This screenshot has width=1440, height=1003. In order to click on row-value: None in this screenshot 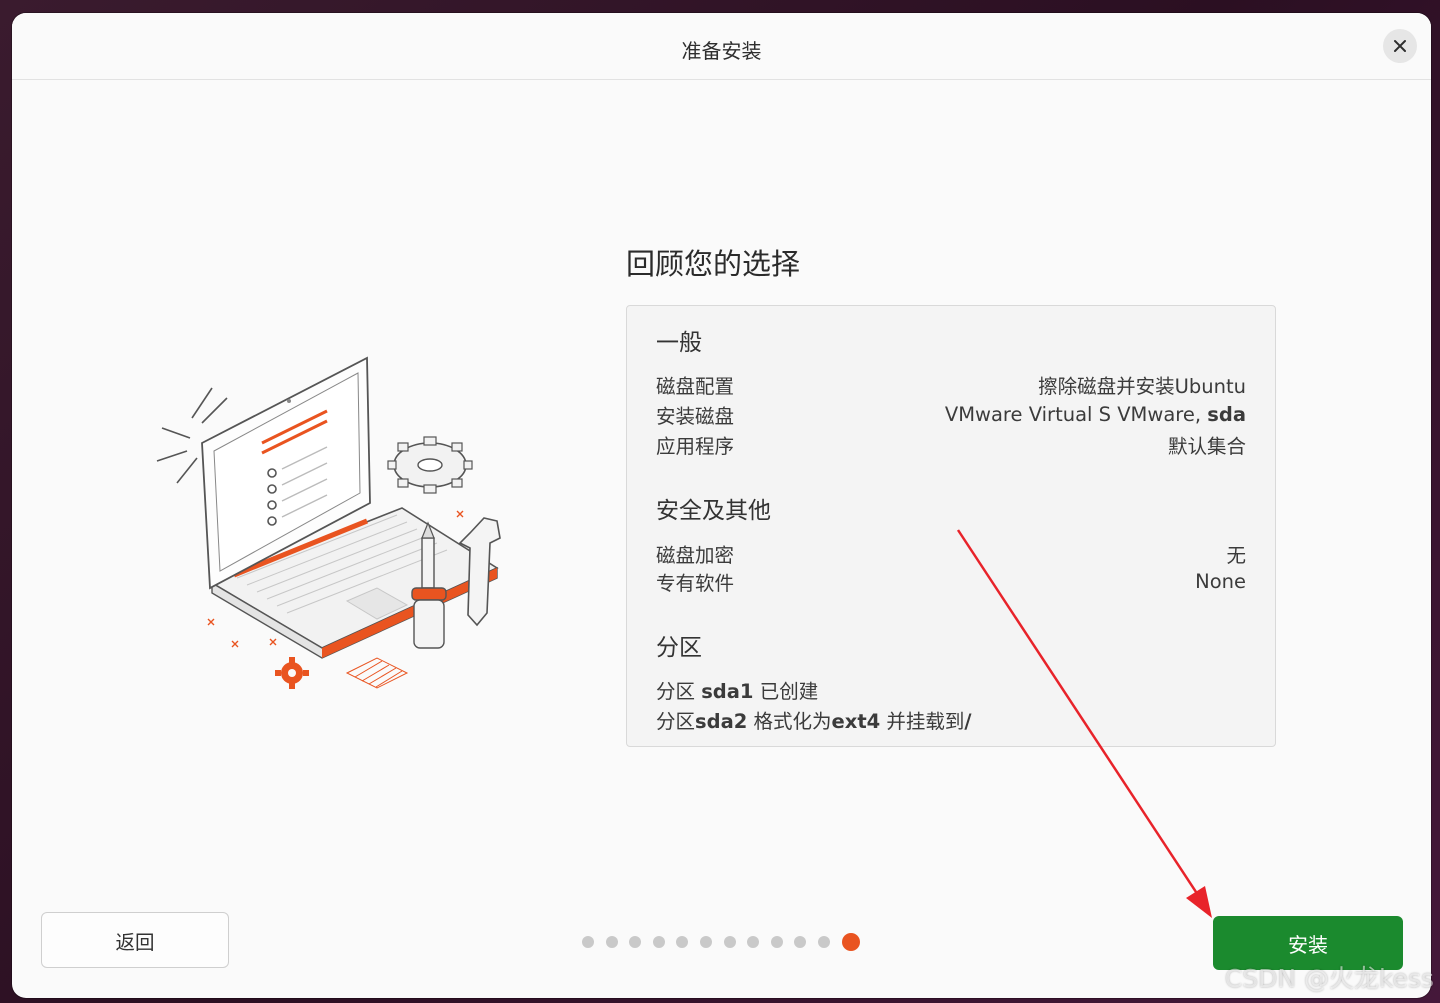, I will do `click(1220, 581)`.